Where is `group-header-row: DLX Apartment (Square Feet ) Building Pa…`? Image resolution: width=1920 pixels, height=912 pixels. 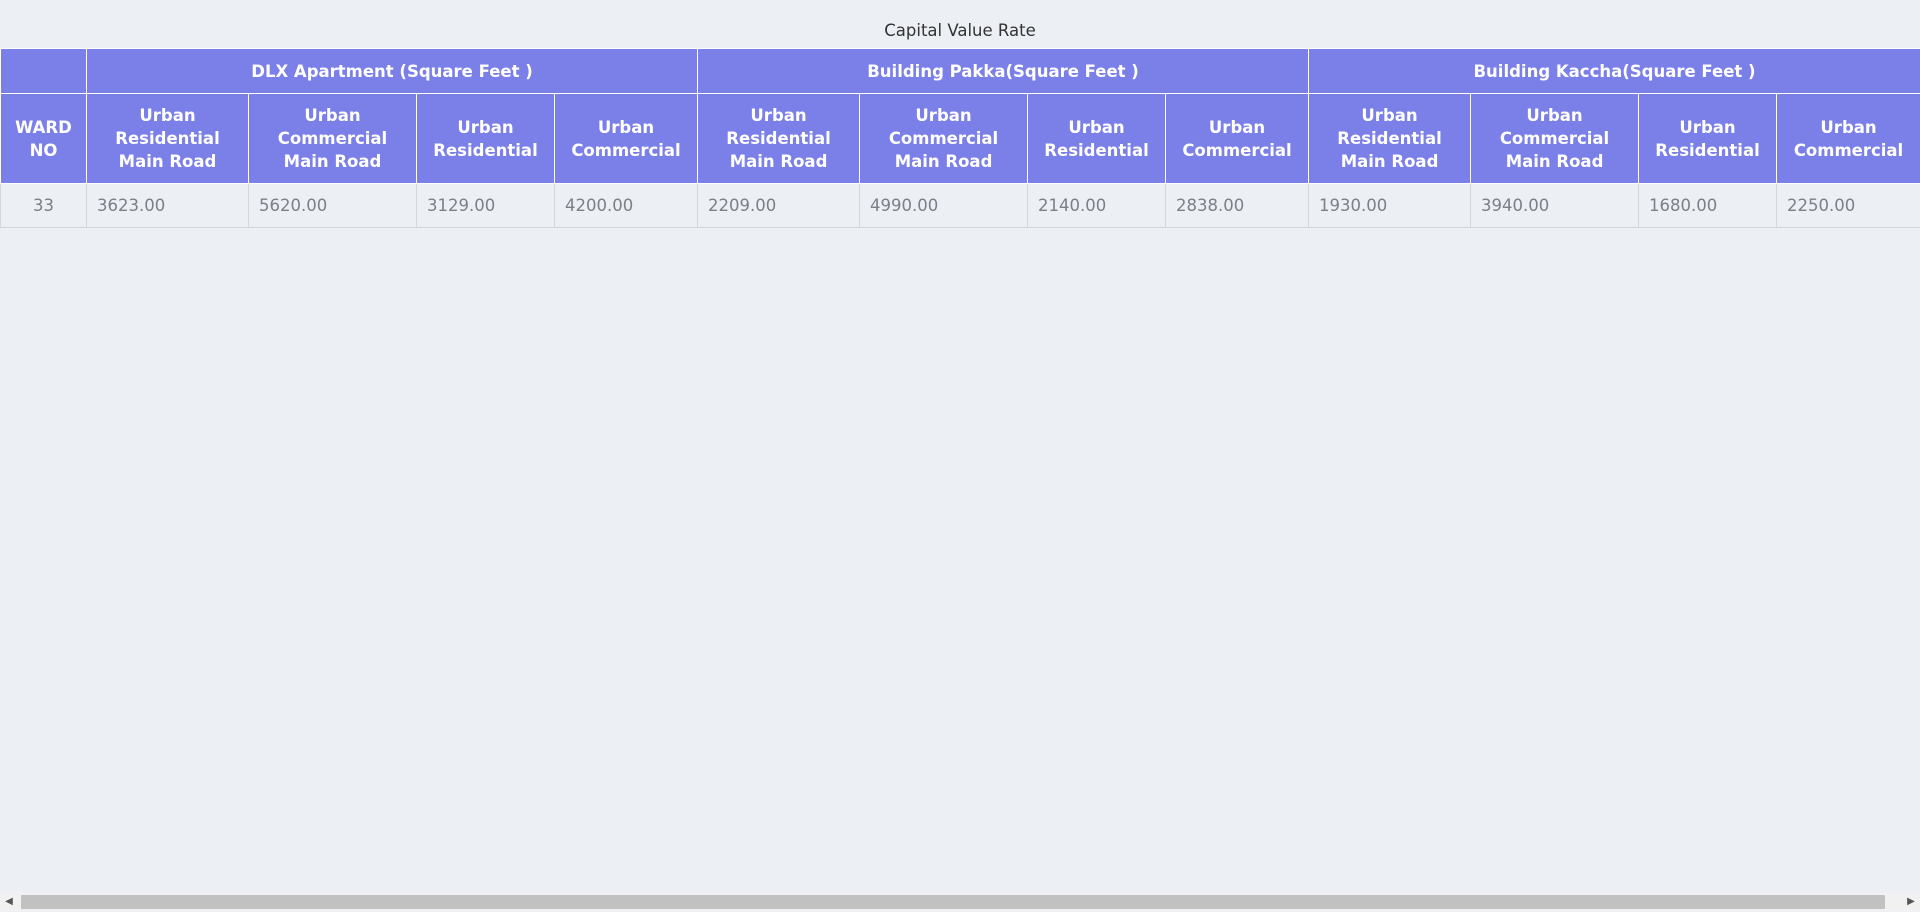 group-header-row: DLX Apartment (Square Feet ) Building Pa… is located at coordinates (960, 71).